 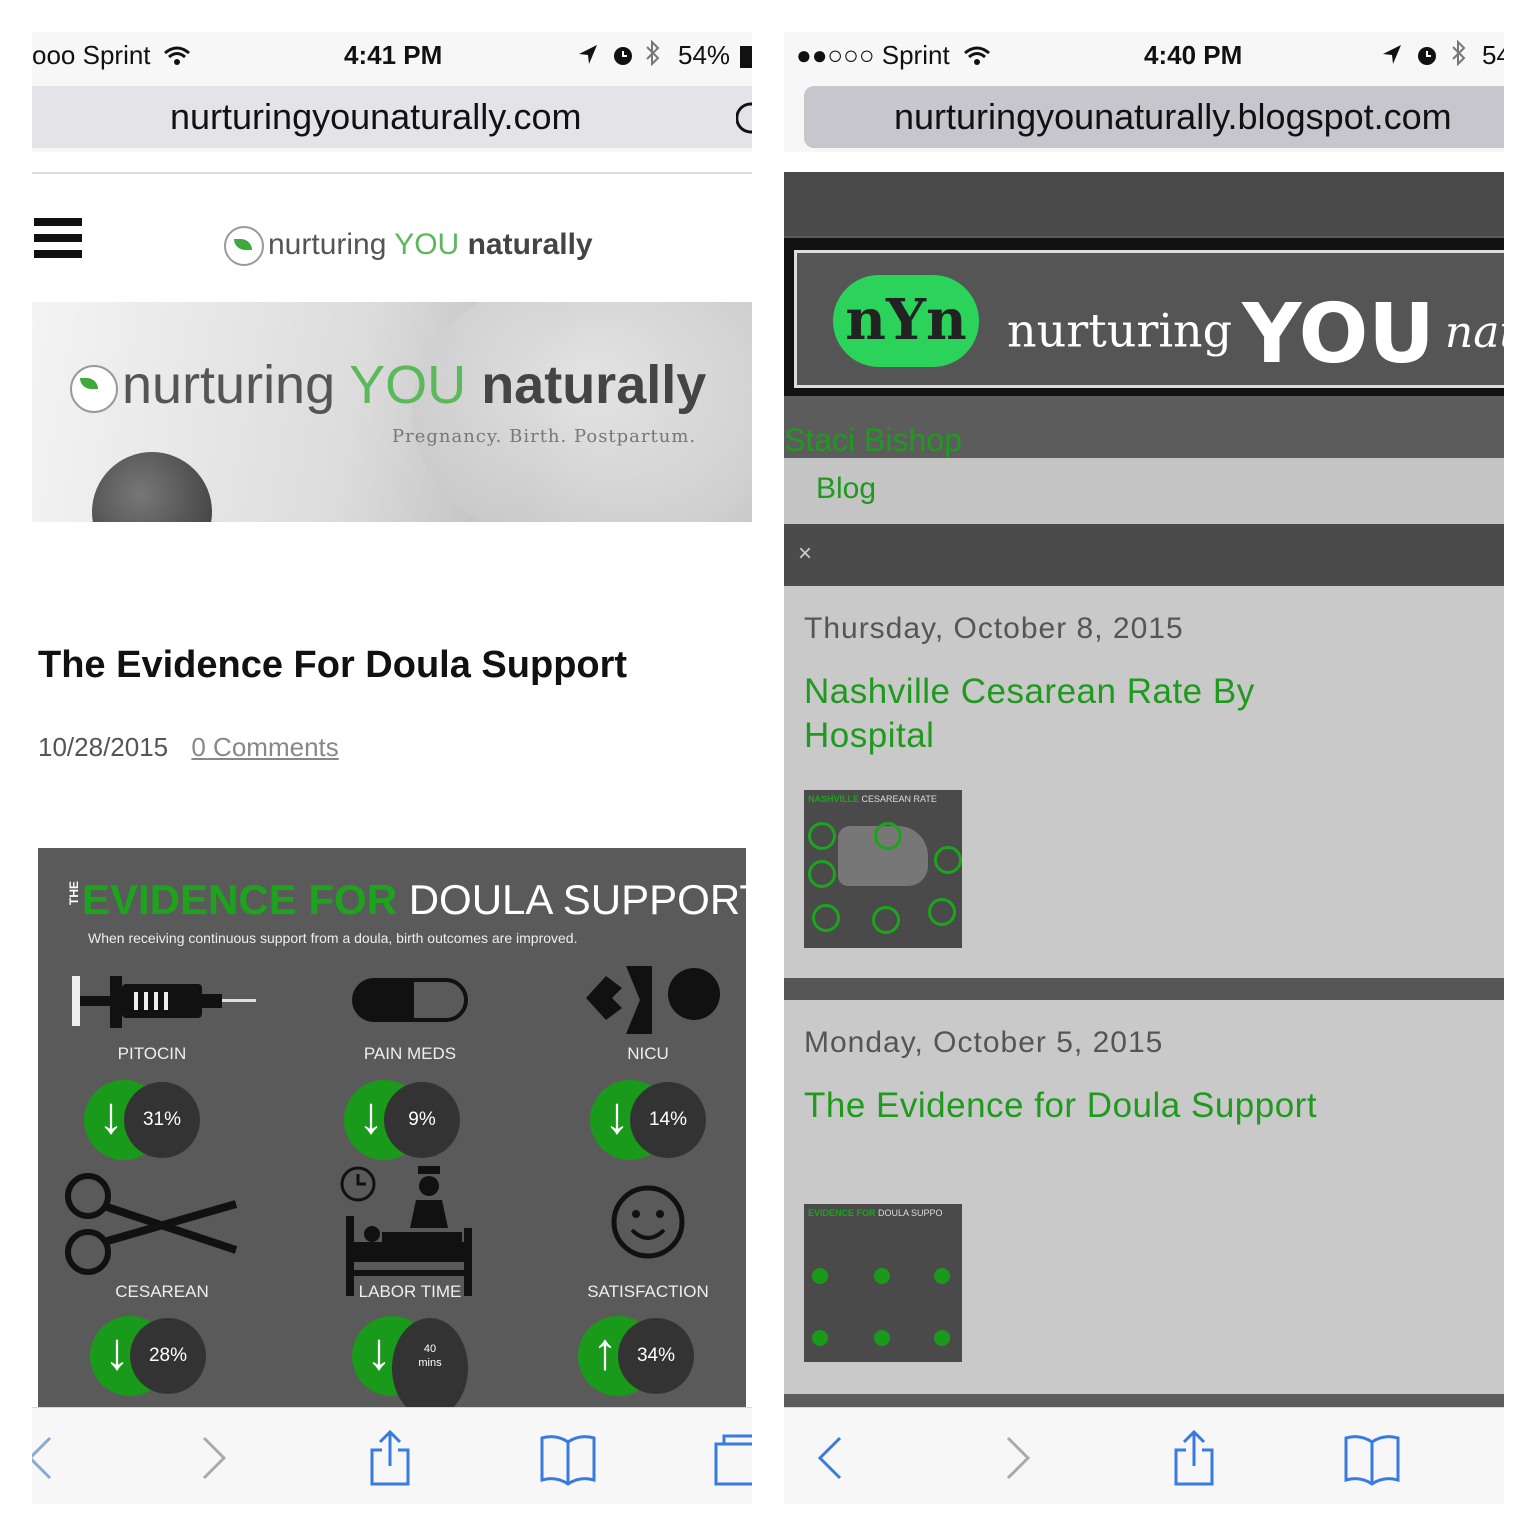 I want to click on label-labor-time: LABOR TIME, so click(x=410, y=1291).